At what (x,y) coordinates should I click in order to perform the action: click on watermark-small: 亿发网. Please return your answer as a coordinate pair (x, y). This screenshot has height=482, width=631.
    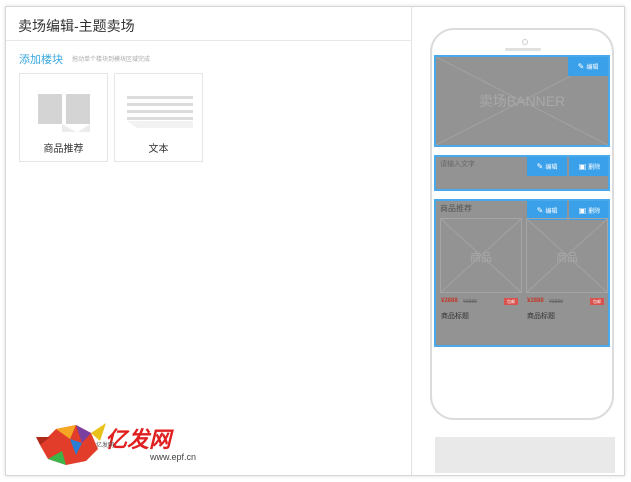
    Looking at the image, I should click on (105, 446).